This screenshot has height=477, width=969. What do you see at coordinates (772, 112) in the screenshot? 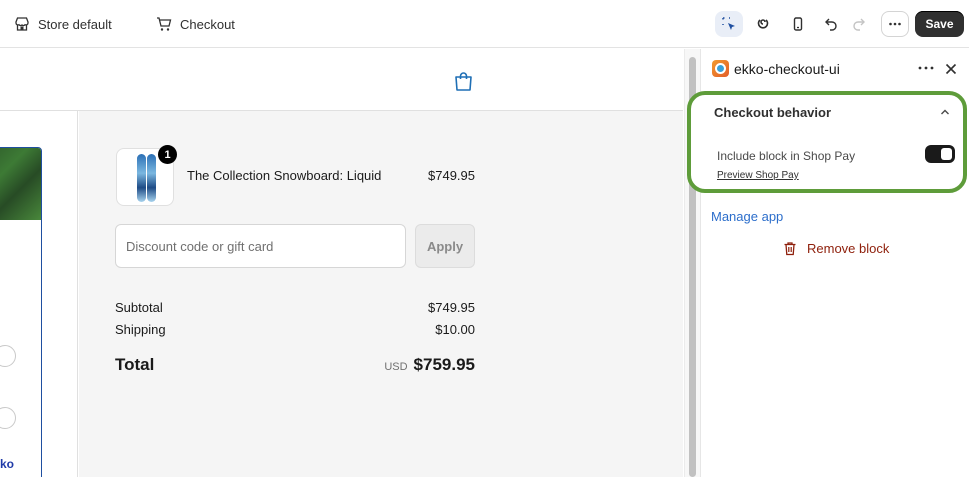
I see `section-title: Checkout behavior` at bounding box center [772, 112].